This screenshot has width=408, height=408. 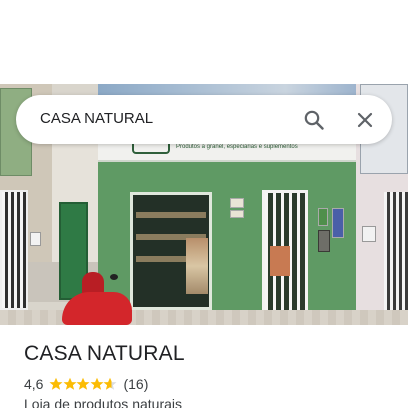 I want to click on close-icon, so click(x=365, y=120).